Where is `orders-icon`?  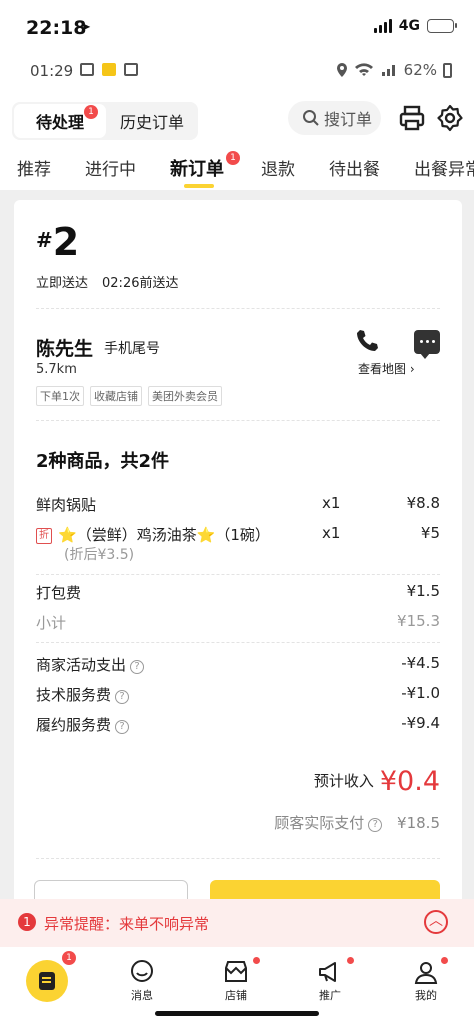 orders-icon is located at coordinates (47, 981).